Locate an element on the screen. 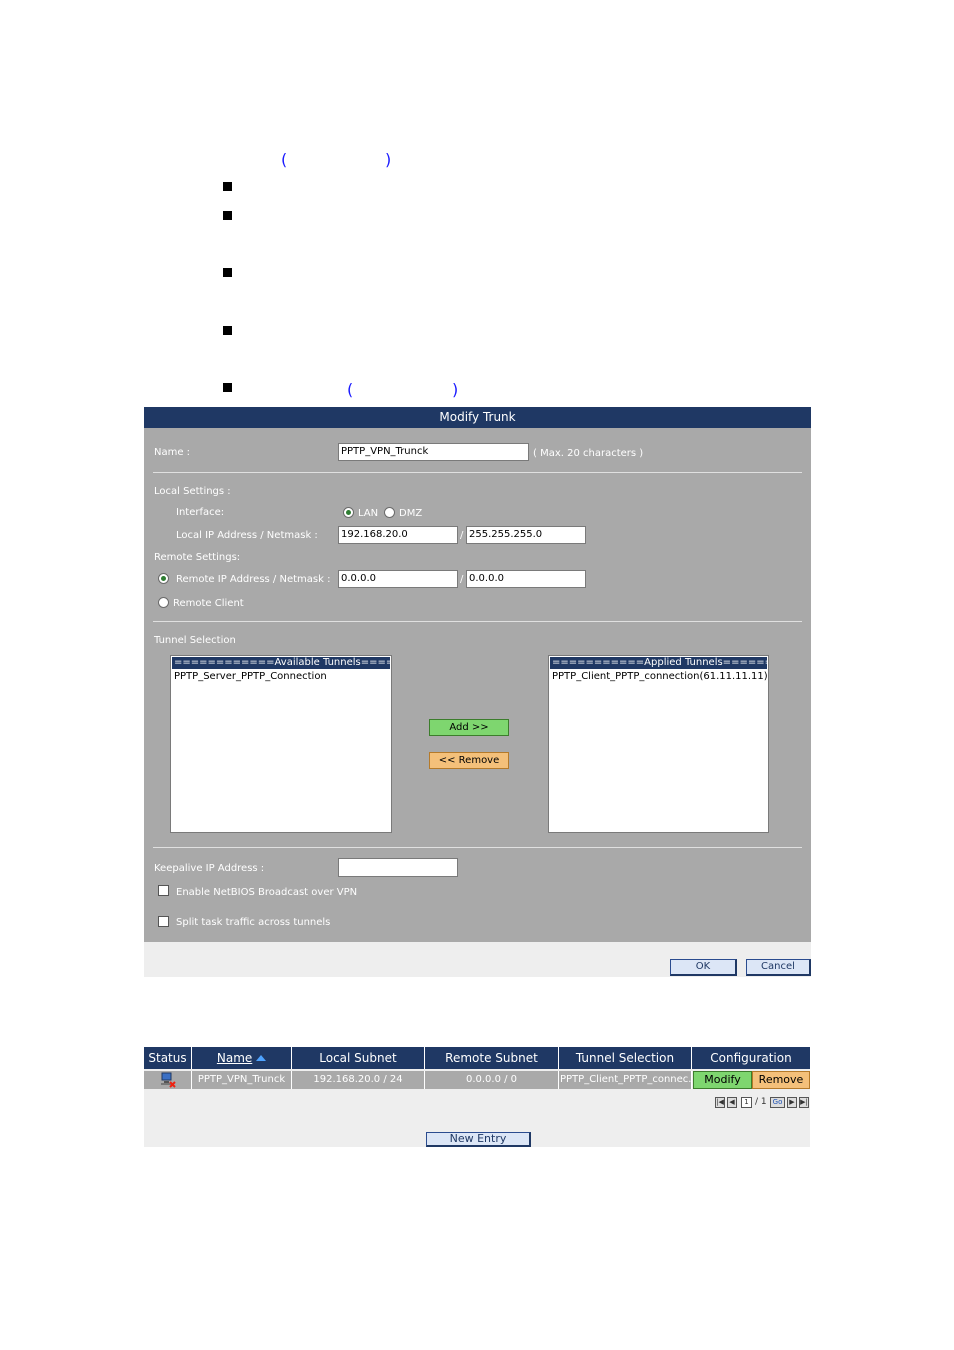 The image size is (954, 1350). row-name-cell: PPTP_VPN_Trunck is located at coordinates (242, 1080).